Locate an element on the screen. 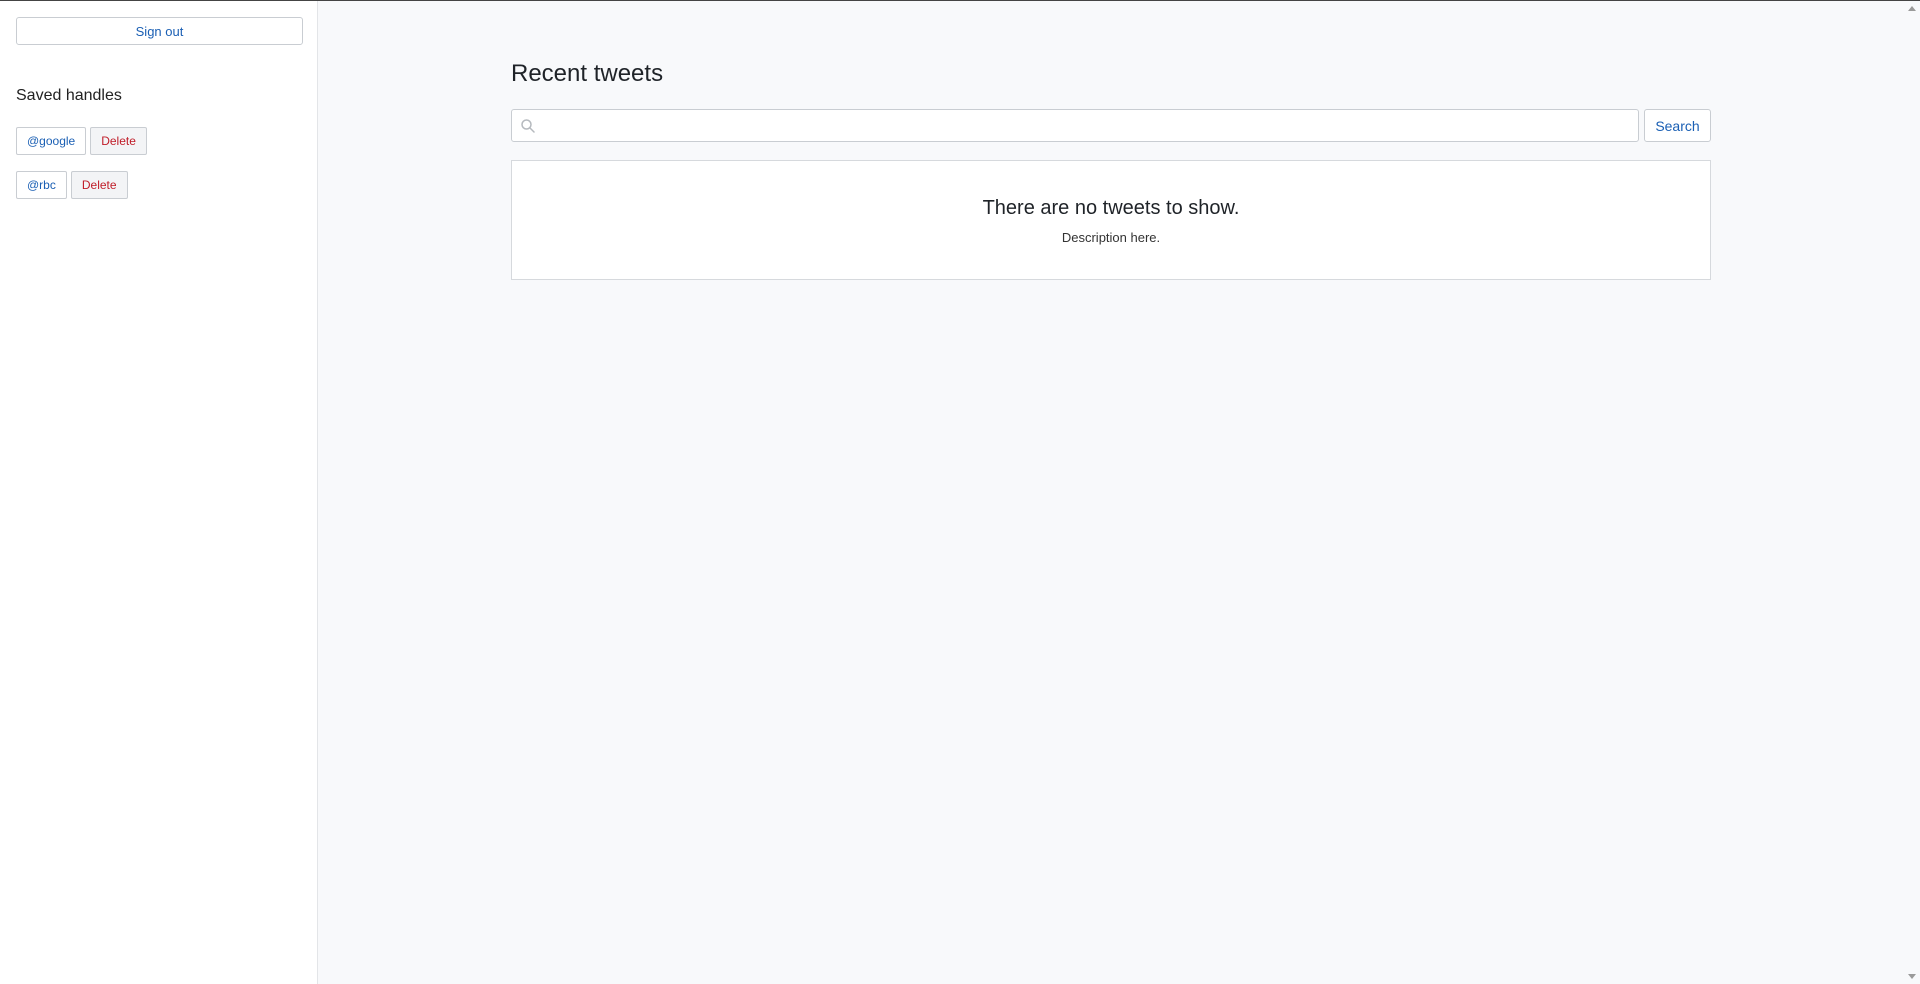 The image size is (1920, 984). handle-button-rbc: @rbc is located at coordinates (41, 185).